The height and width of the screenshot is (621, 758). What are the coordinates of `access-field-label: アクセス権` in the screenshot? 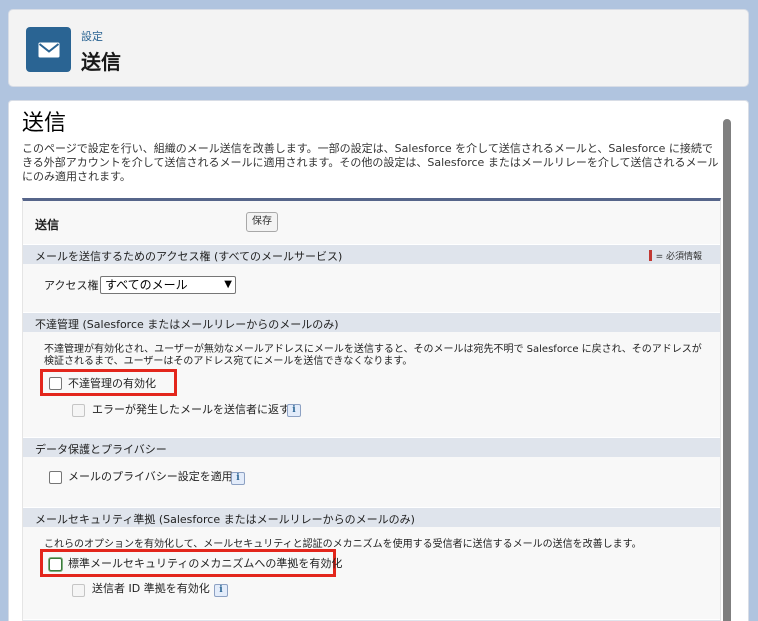 It's located at (71, 285).